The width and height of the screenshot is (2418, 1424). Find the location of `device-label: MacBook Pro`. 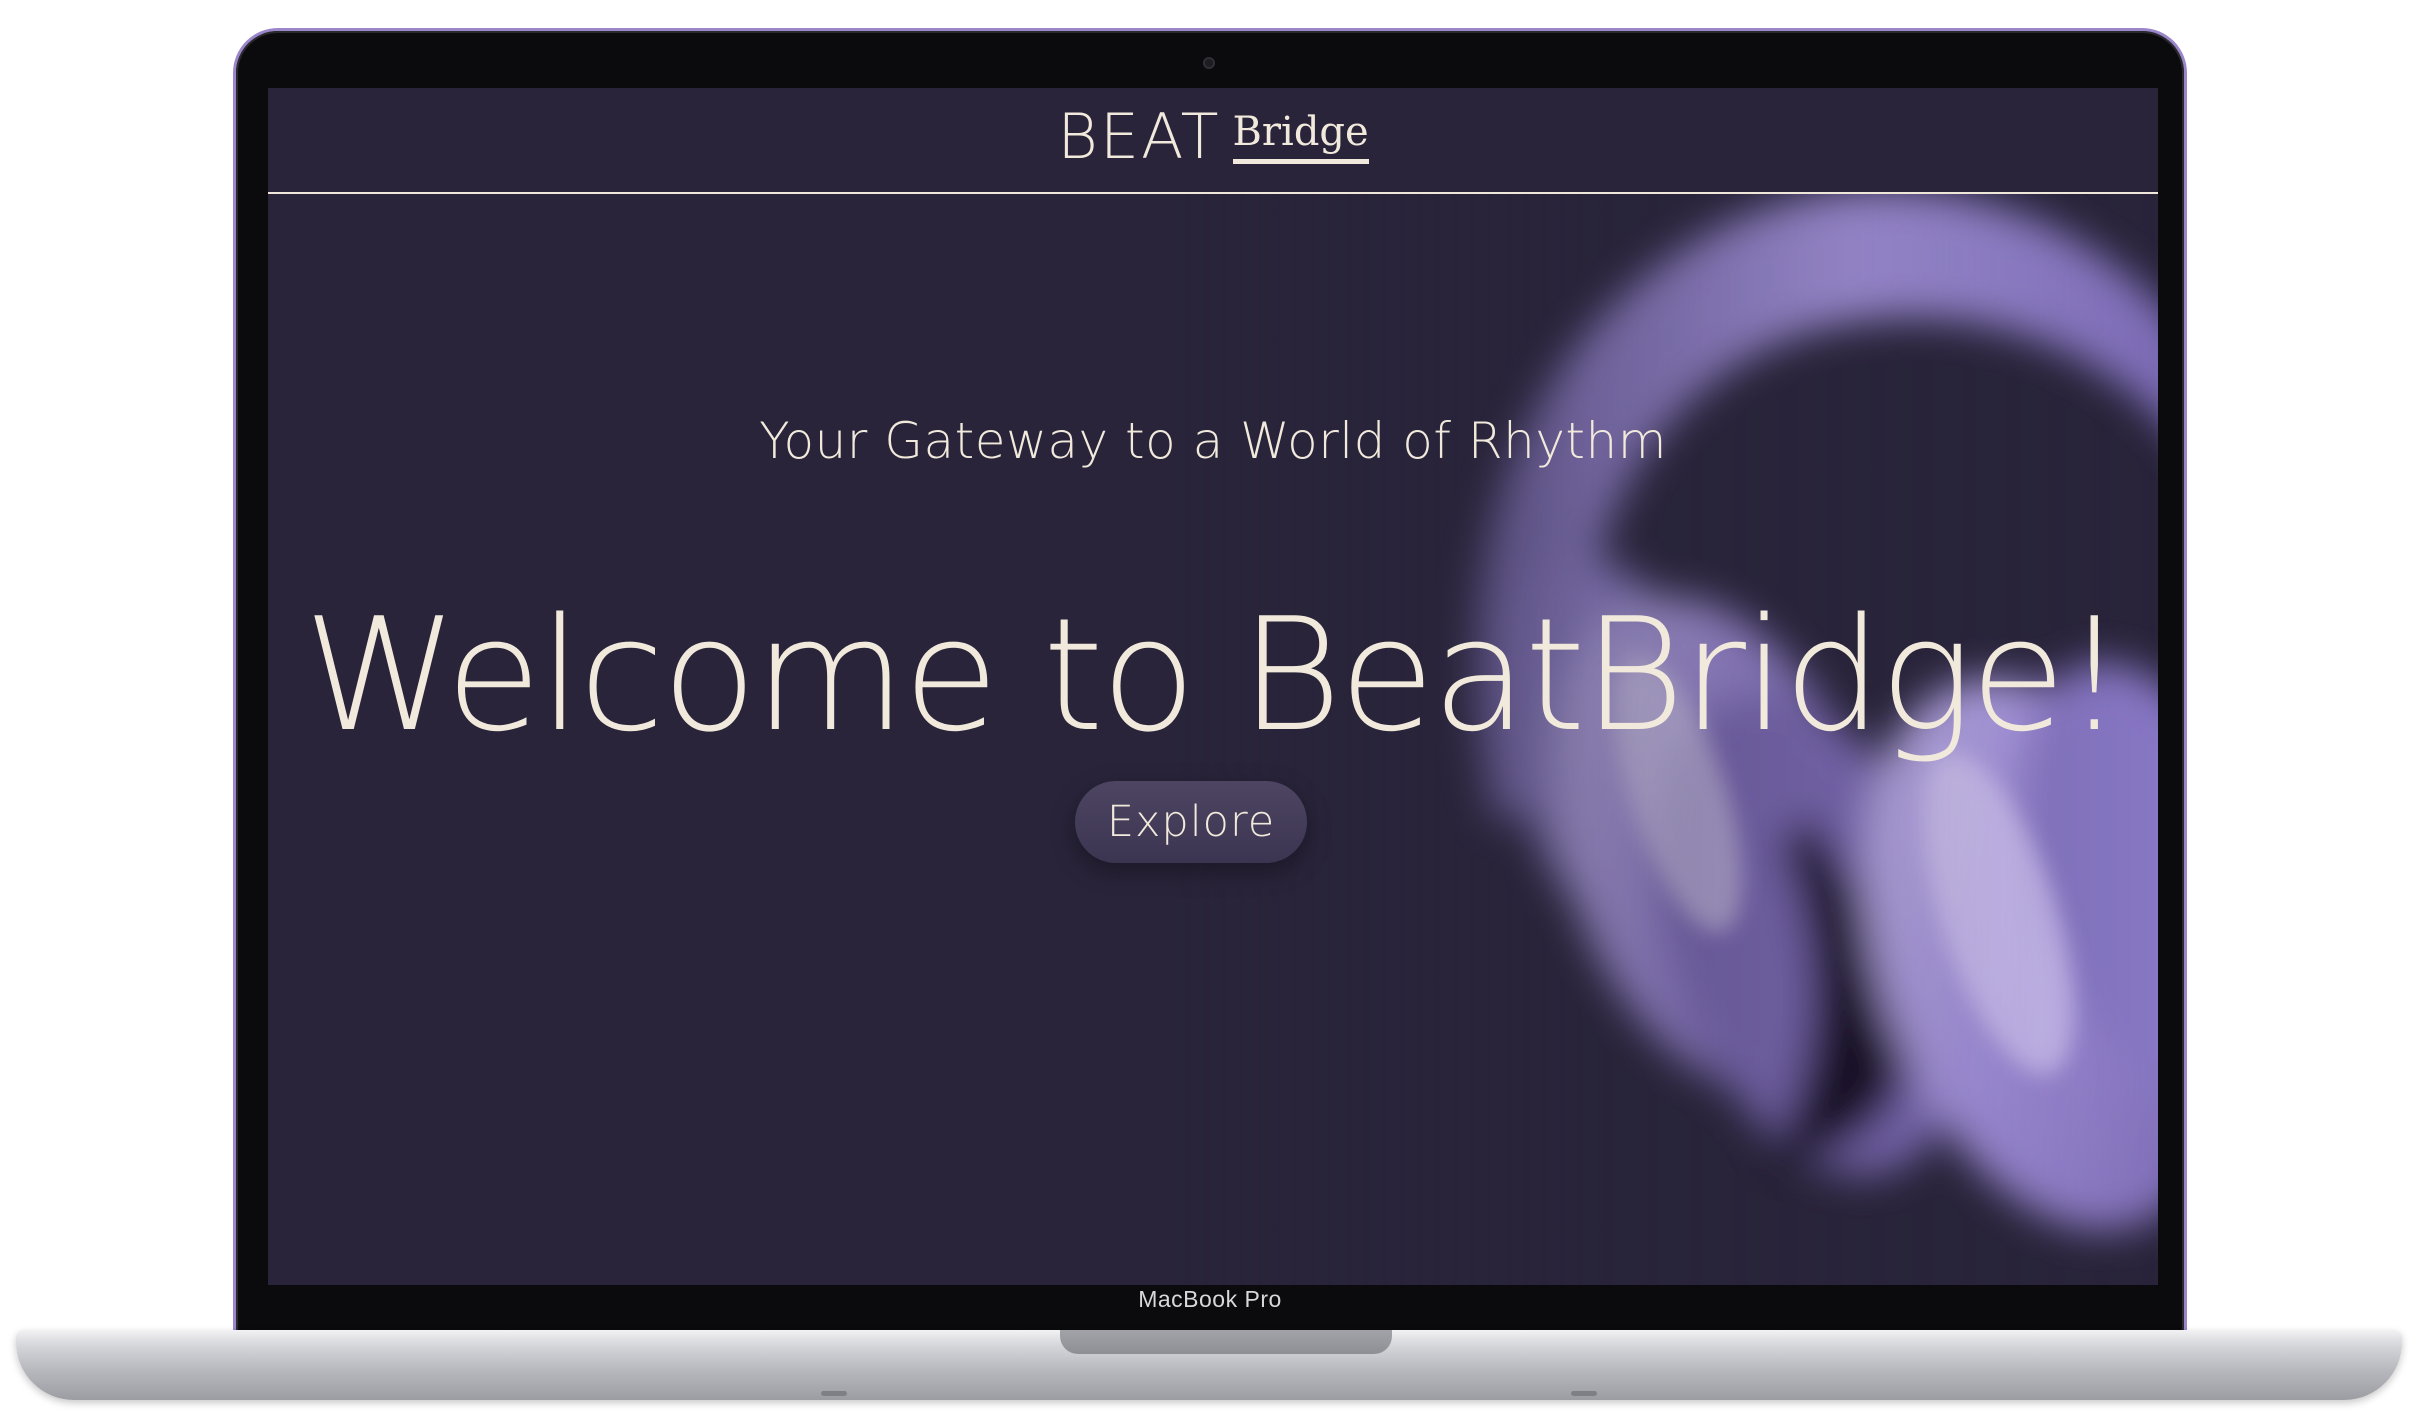

device-label: MacBook Pro is located at coordinates (1210, 1299).